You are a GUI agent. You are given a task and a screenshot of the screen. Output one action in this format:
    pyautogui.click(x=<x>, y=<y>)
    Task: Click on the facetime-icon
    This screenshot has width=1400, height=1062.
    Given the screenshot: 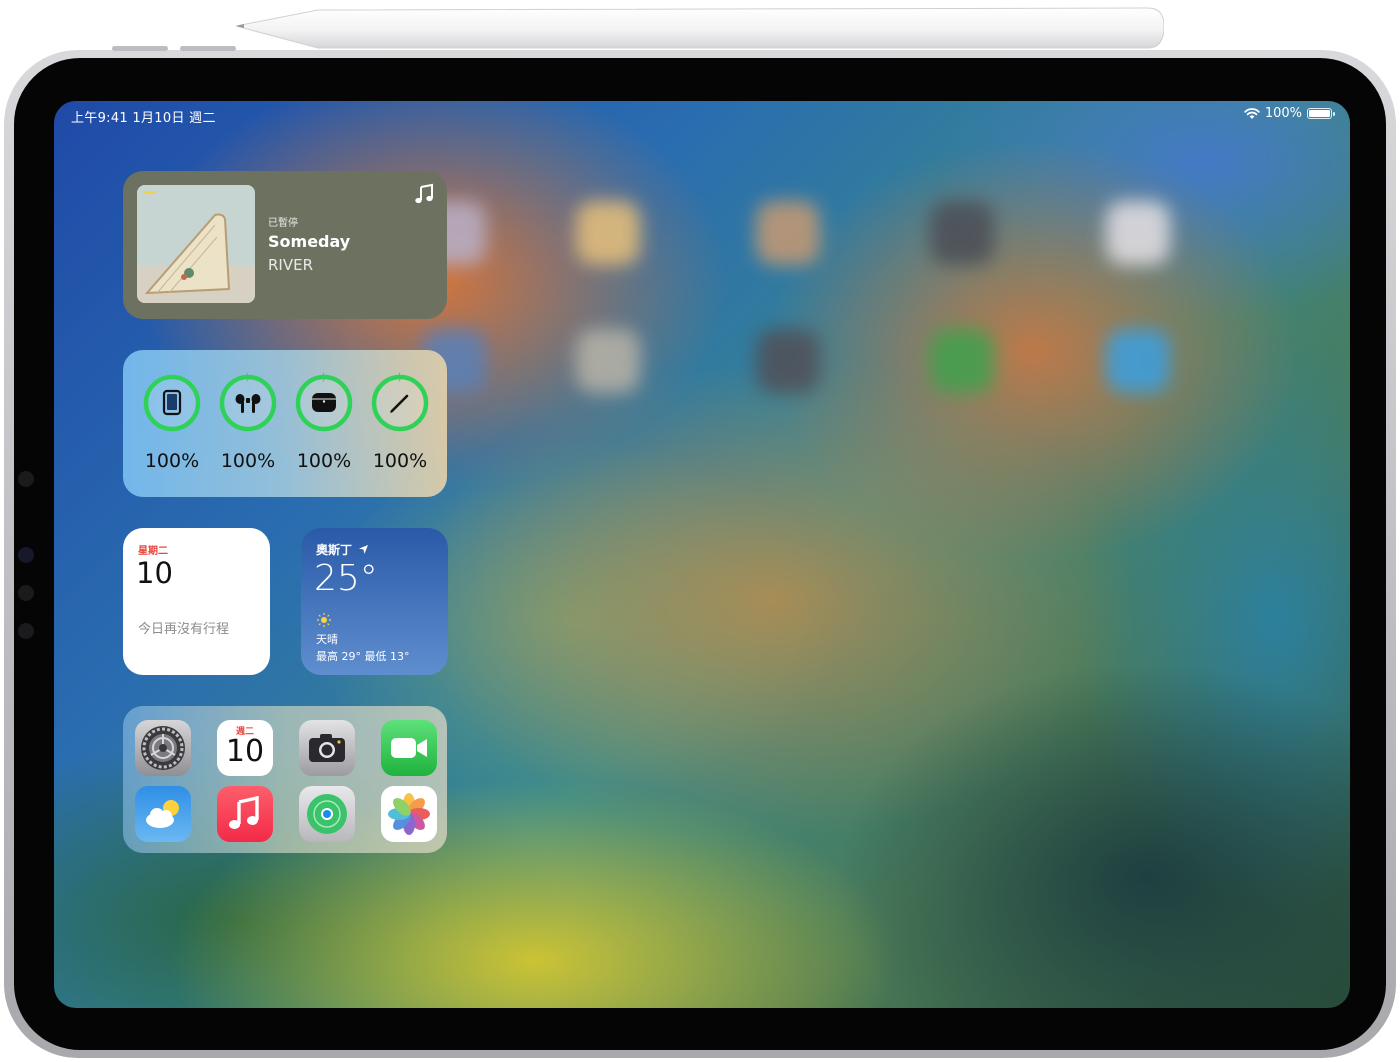 What is the action you would take?
    pyautogui.click(x=409, y=748)
    